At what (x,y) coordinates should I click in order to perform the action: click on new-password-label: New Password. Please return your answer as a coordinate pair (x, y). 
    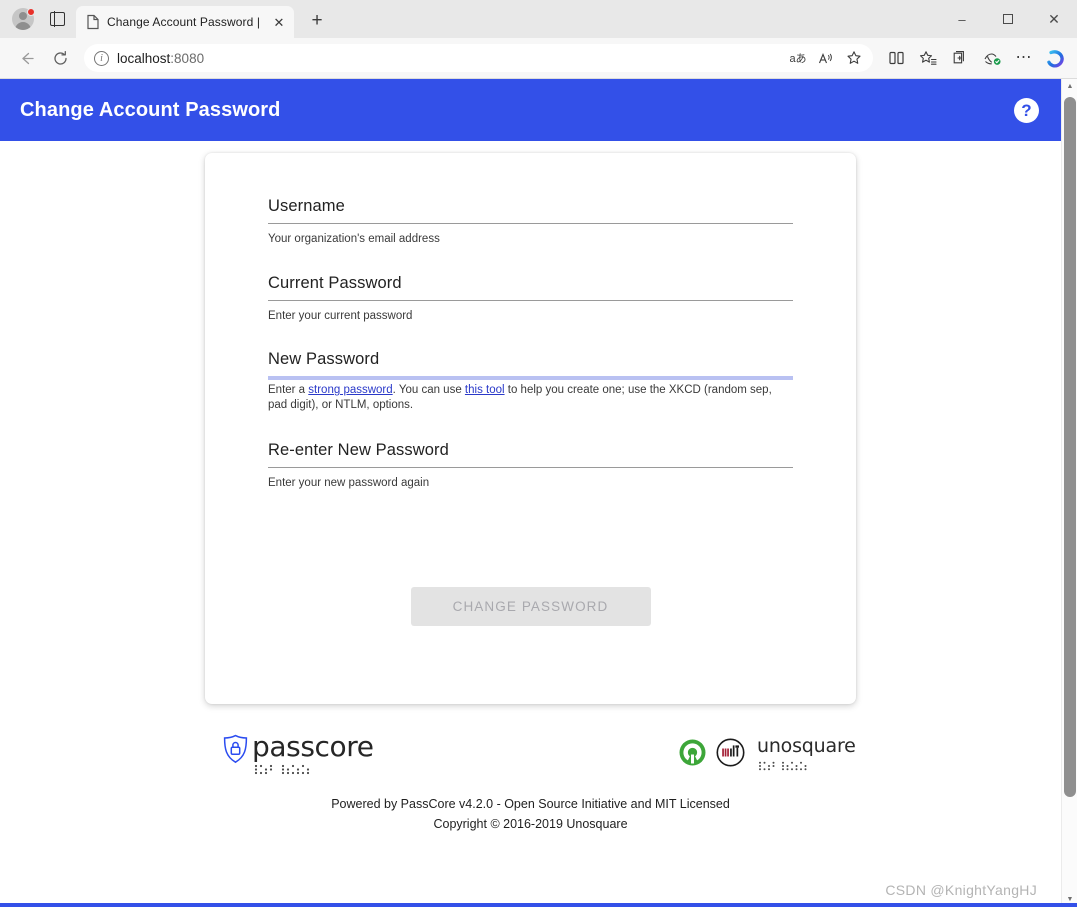
    Looking at the image, I should click on (324, 359).